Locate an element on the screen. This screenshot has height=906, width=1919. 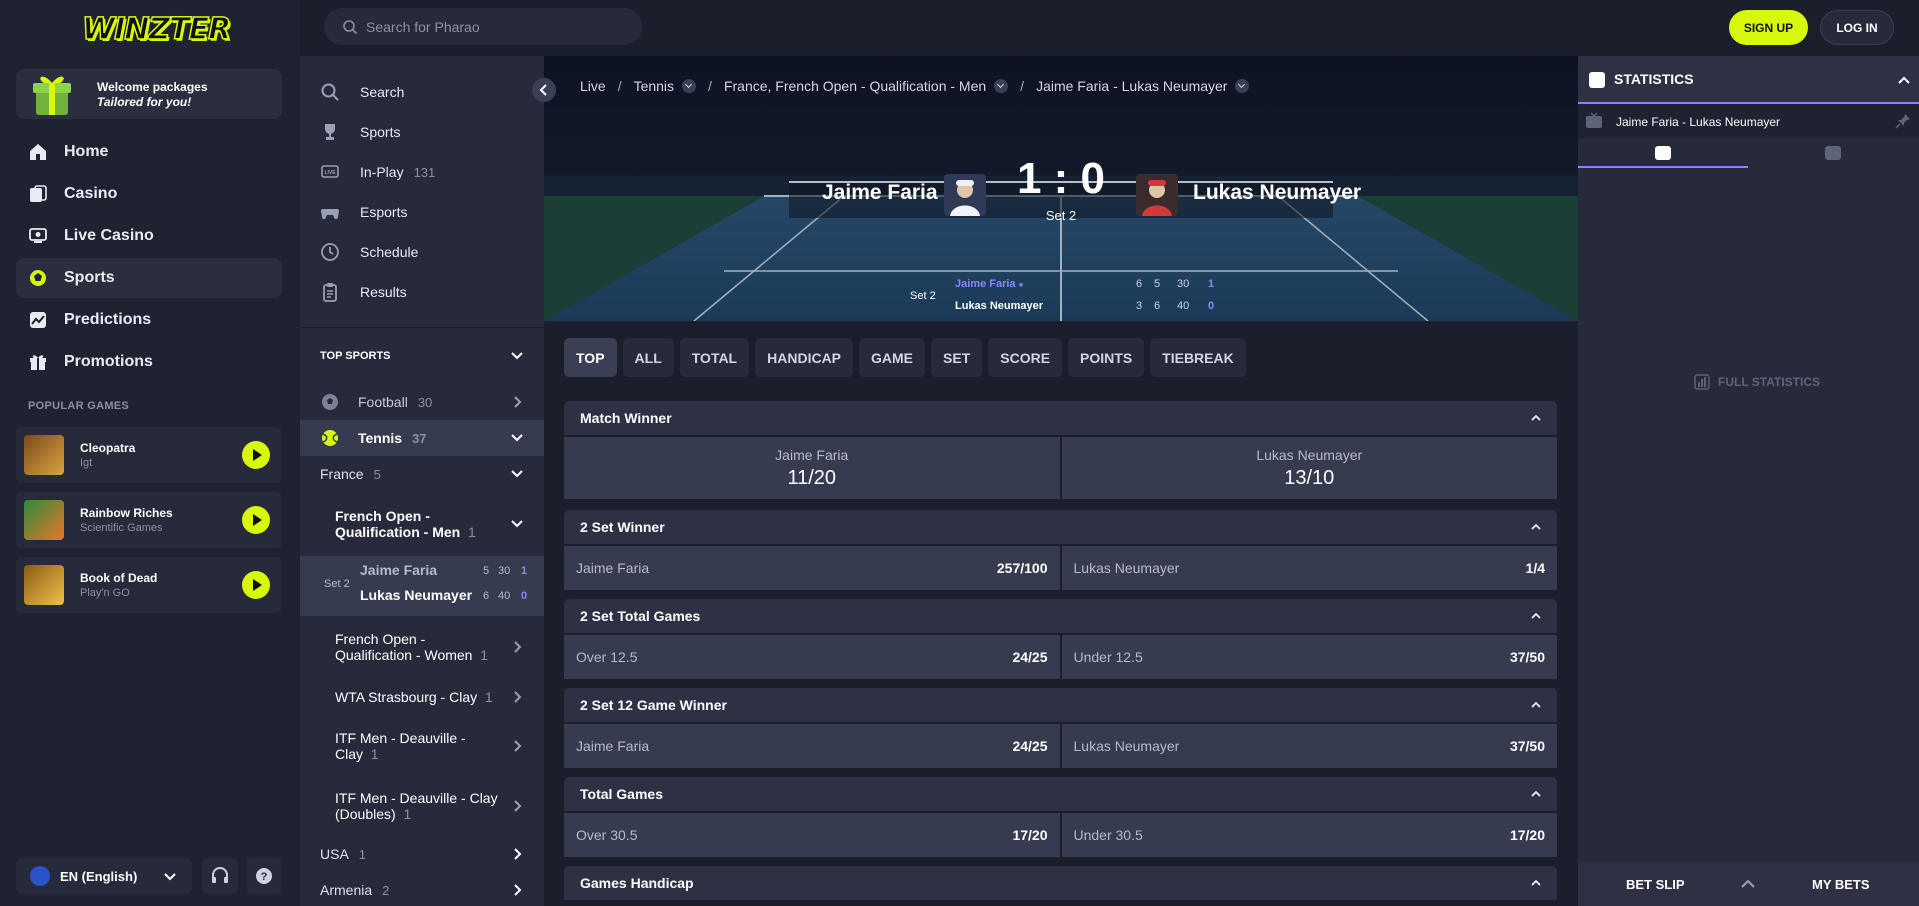
odds-button: Jaime Faria 257/100 is located at coordinates (812, 568).